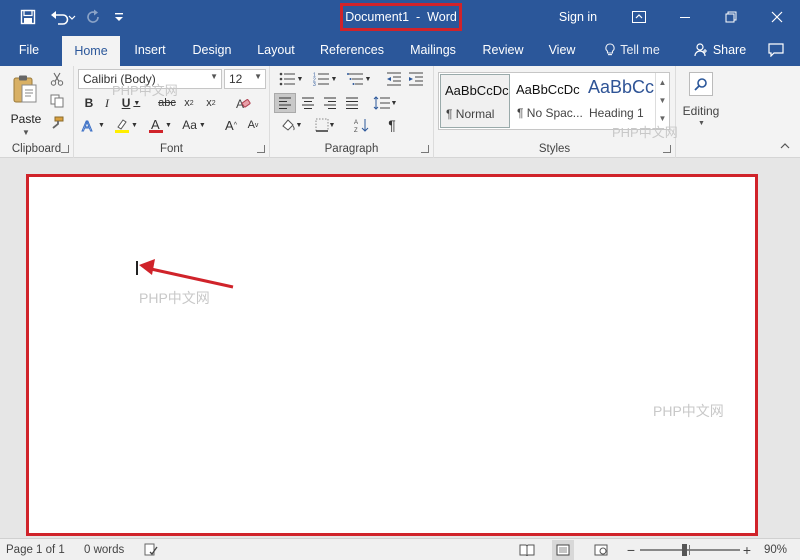 This screenshot has height=560, width=800. What do you see at coordinates (351, 149) in the screenshot?
I see `paragraph-group-label: Paragraph` at bounding box center [351, 149].